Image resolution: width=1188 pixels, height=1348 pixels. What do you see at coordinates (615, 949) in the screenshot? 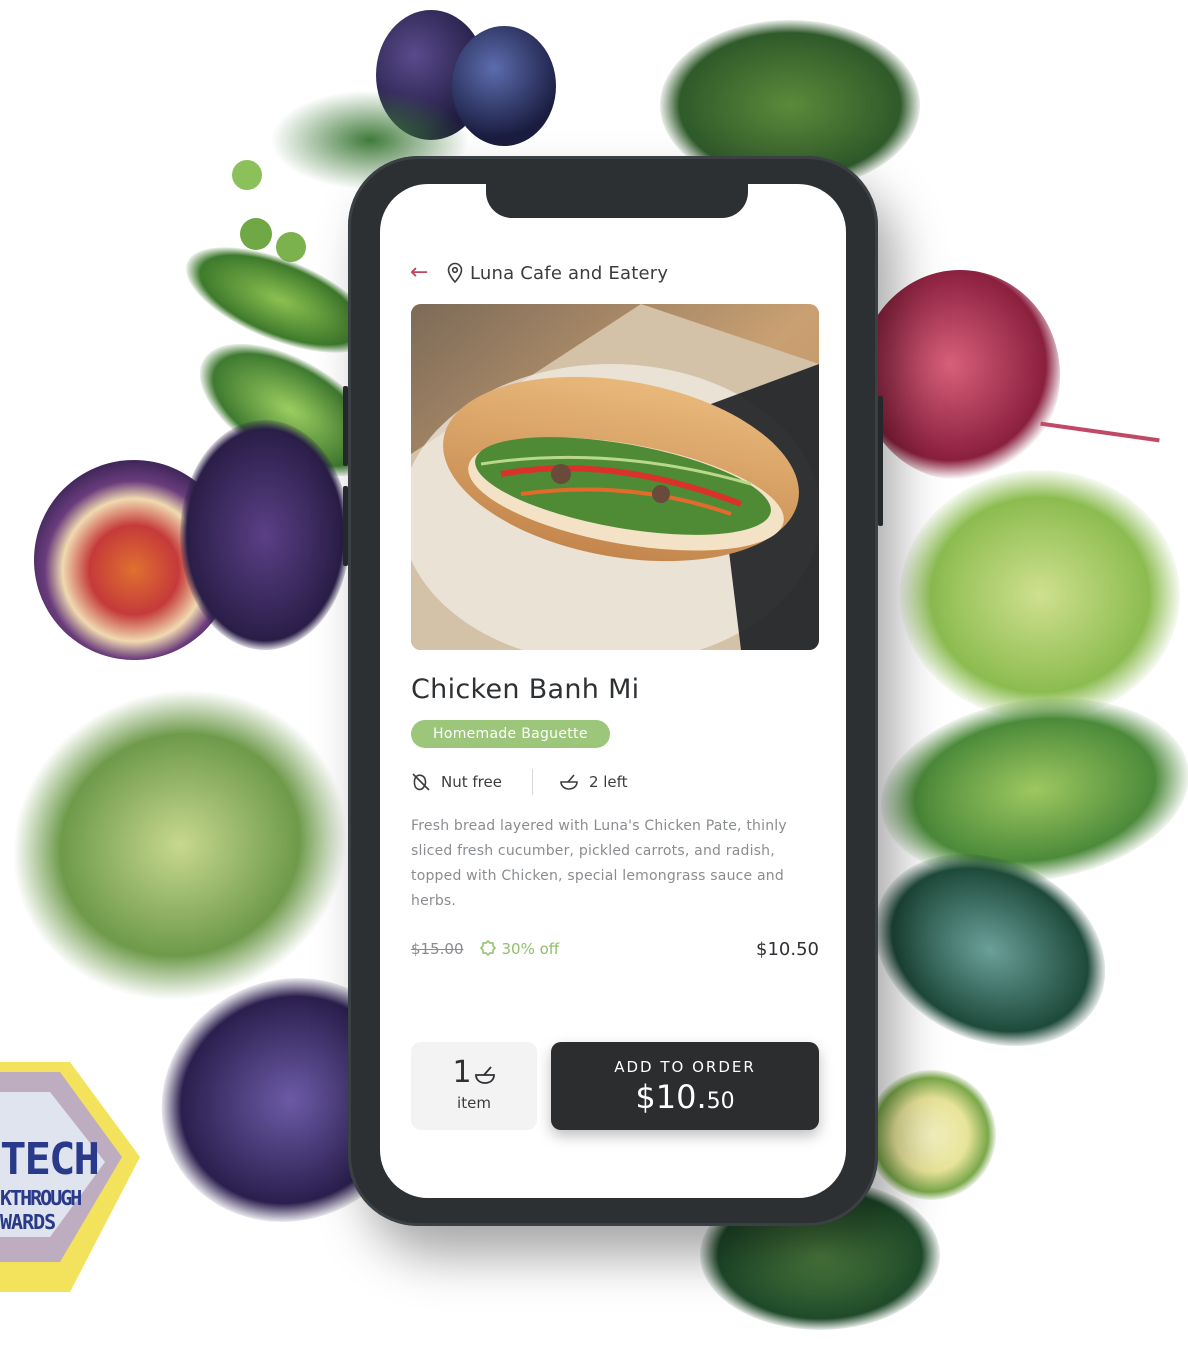
I see `price-row: $15.00 30% off $10.50` at bounding box center [615, 949].